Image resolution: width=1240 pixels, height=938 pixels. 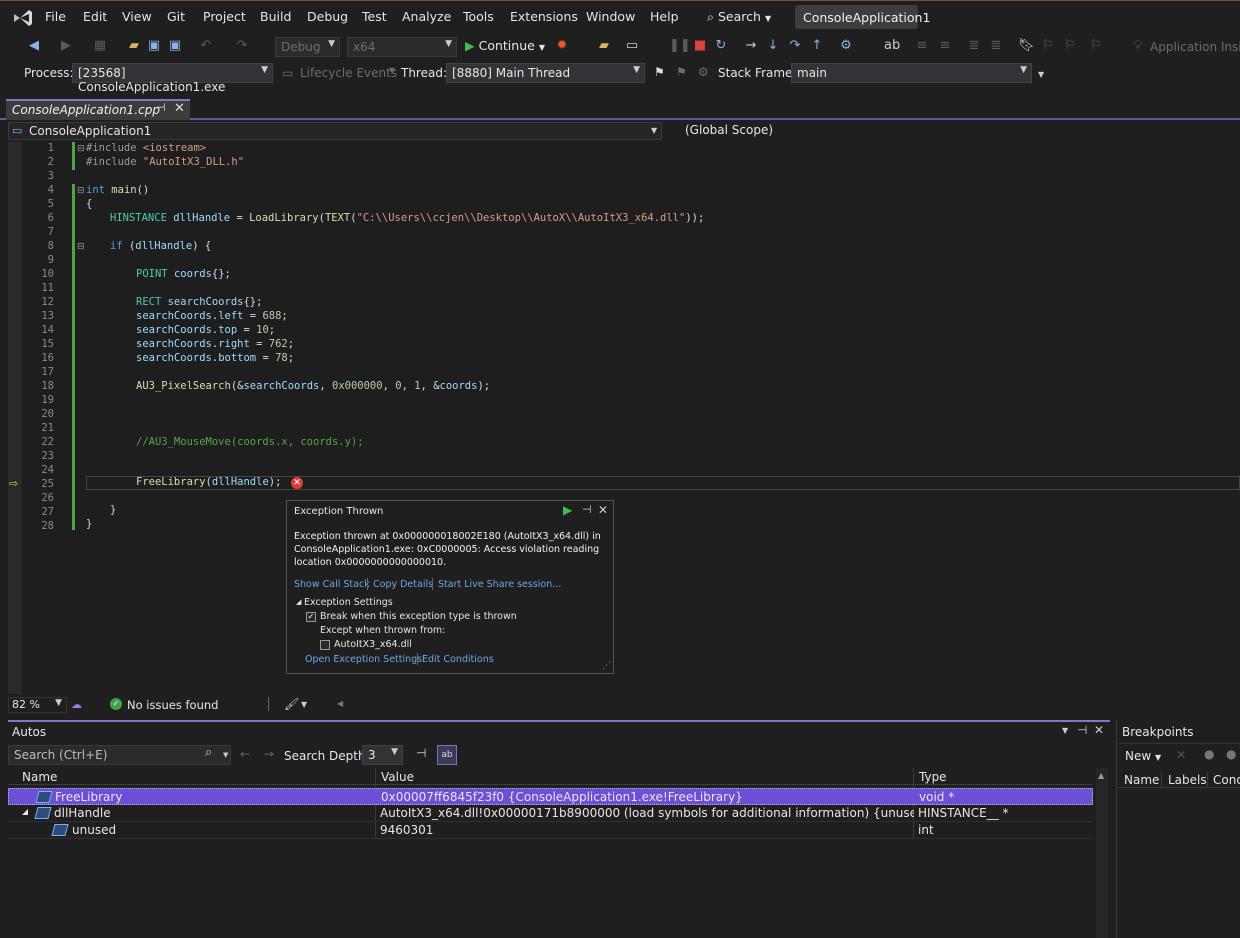 What do you see at coordinates (911, 73) in the screenshot?
I see `stack-frame-dropdown: main ▼` at bounding box center [911, 73].